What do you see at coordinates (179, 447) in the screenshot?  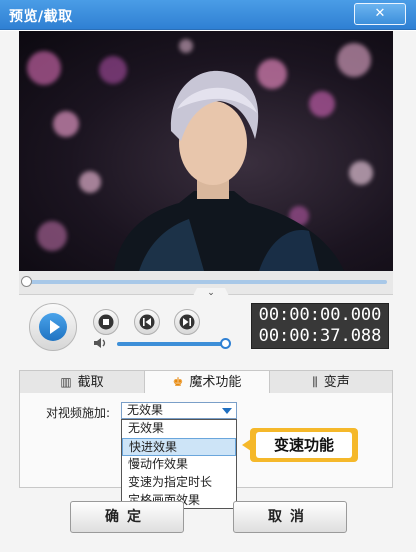 I see `option-fast-forward: 快进效果` at bounding box center [179, 447].